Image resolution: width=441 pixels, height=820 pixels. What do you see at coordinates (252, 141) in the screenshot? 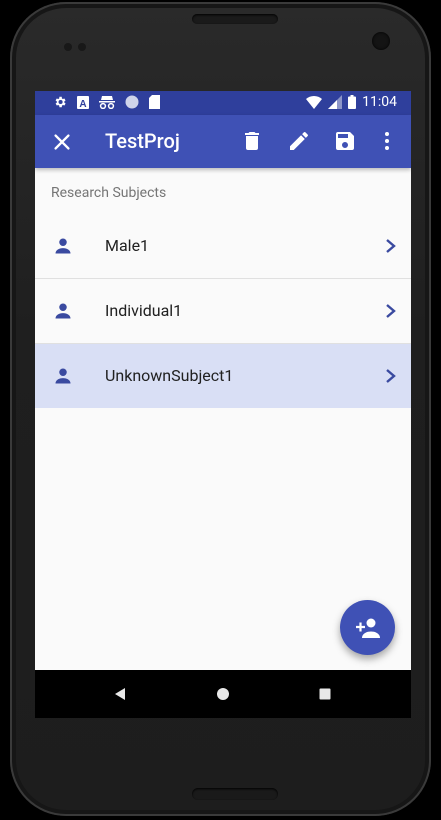
I see `delete-icon` at bounding box center [252, 141].